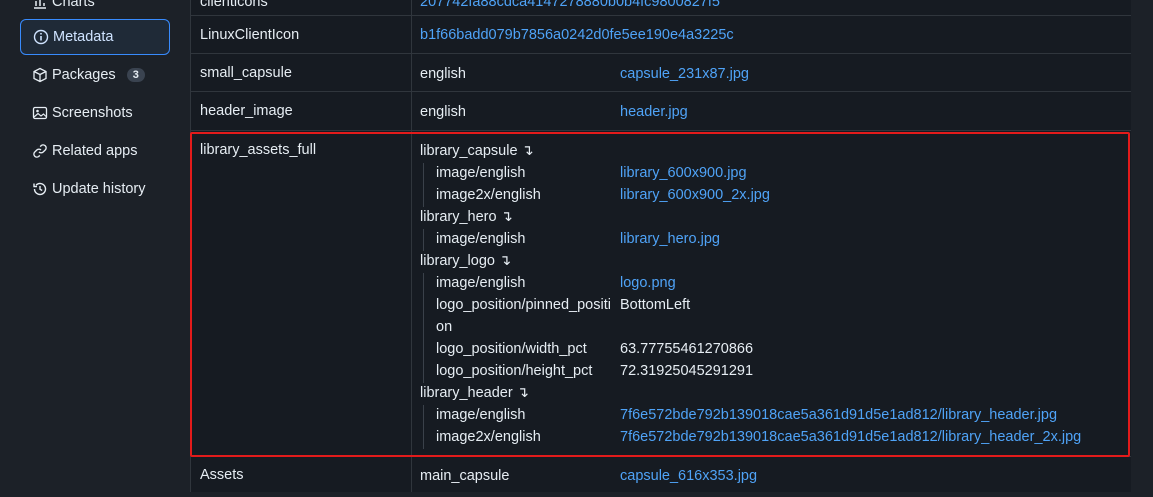  What do you see at coordinates (465, 476) in the screenshot?
I see `row-lang: main_capsule` at bounding box center [465, 476].